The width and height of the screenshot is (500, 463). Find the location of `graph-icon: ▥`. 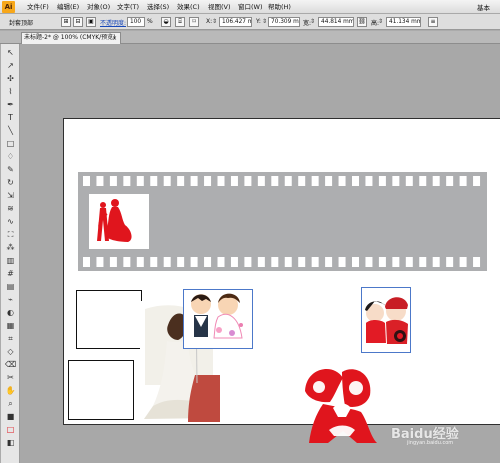

graph-icon: ▥ is located at coordinates (10, 260).